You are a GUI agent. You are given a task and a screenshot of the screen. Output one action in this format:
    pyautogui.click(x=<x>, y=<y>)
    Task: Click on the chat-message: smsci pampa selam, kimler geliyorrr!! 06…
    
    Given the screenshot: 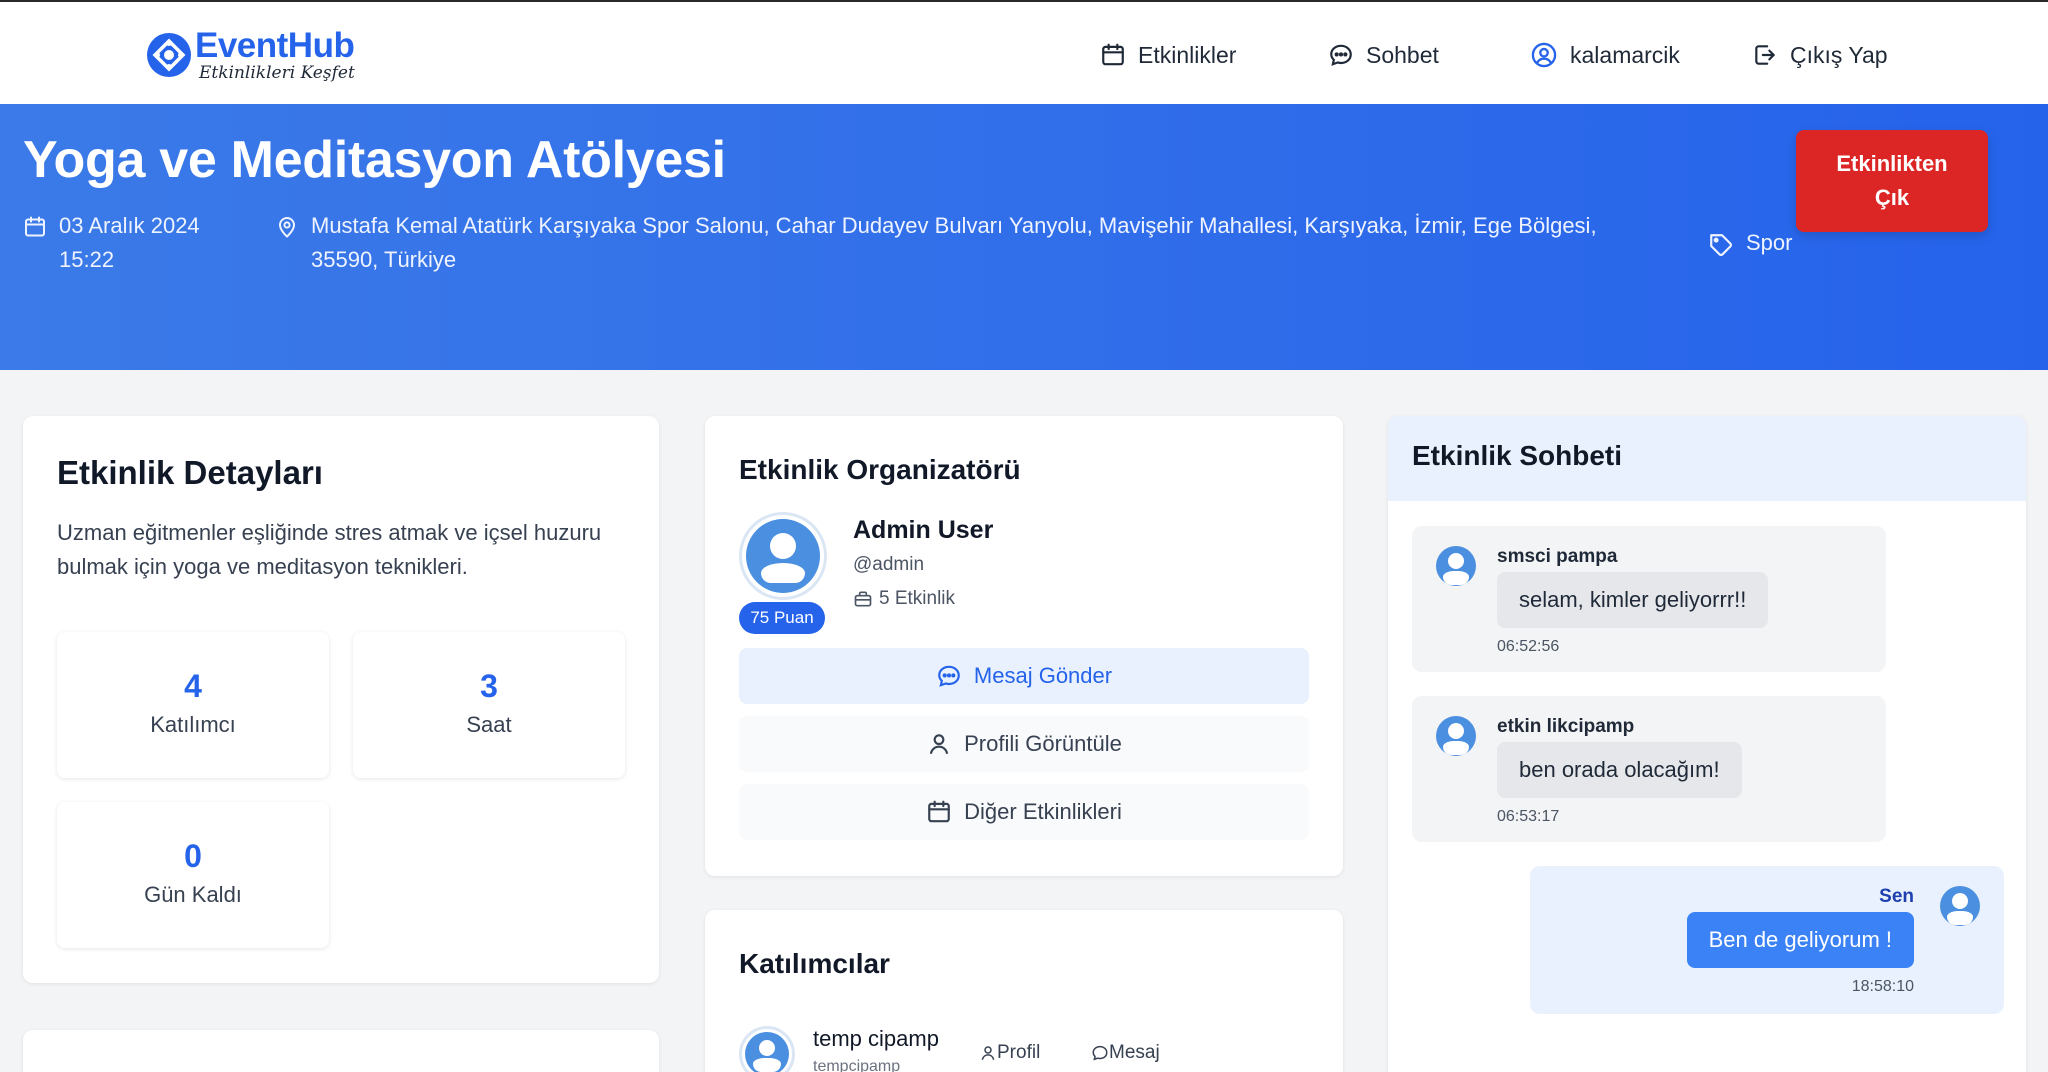 What is the action you would take?
    pyautogui.click(x=1649, y=599)
    